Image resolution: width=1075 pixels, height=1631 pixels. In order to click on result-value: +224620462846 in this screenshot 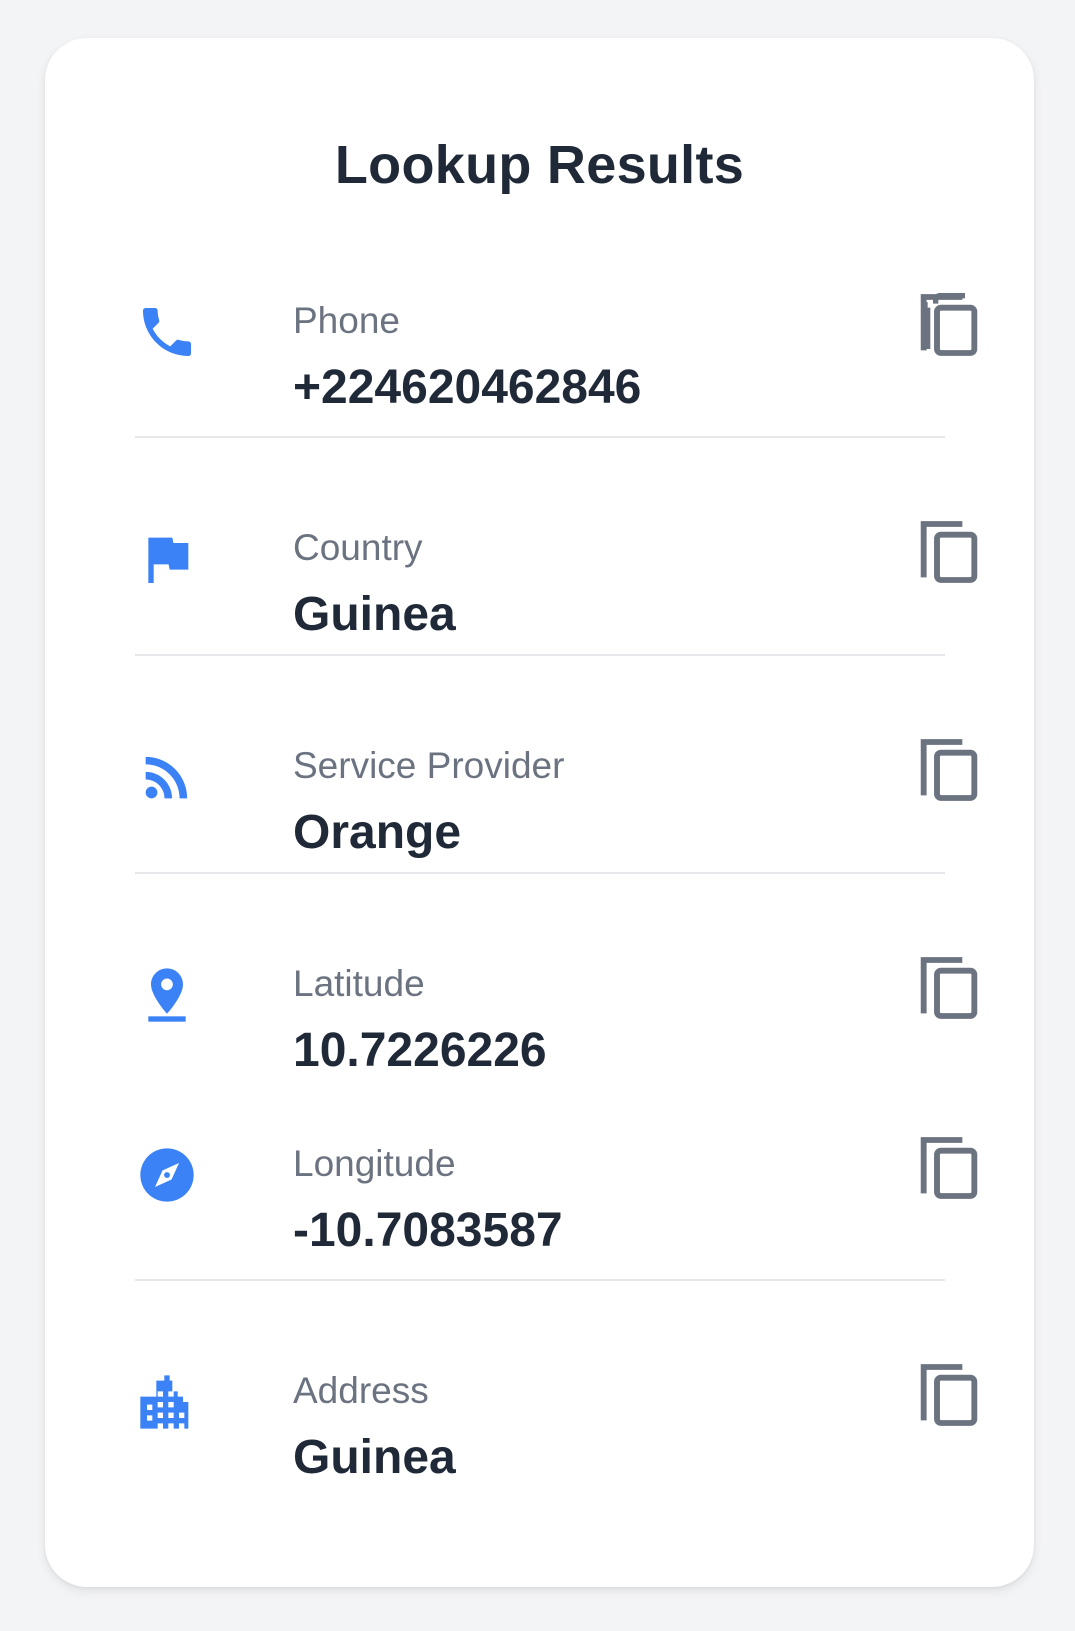, I will do `click(467, 387)`.